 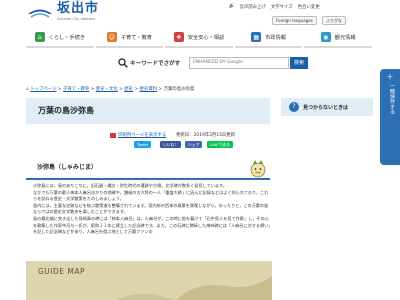 What do you see at coordinates (390, 77) in the screenshot?
I see `plus-icon: ＋` at bounding box center [390, 77].